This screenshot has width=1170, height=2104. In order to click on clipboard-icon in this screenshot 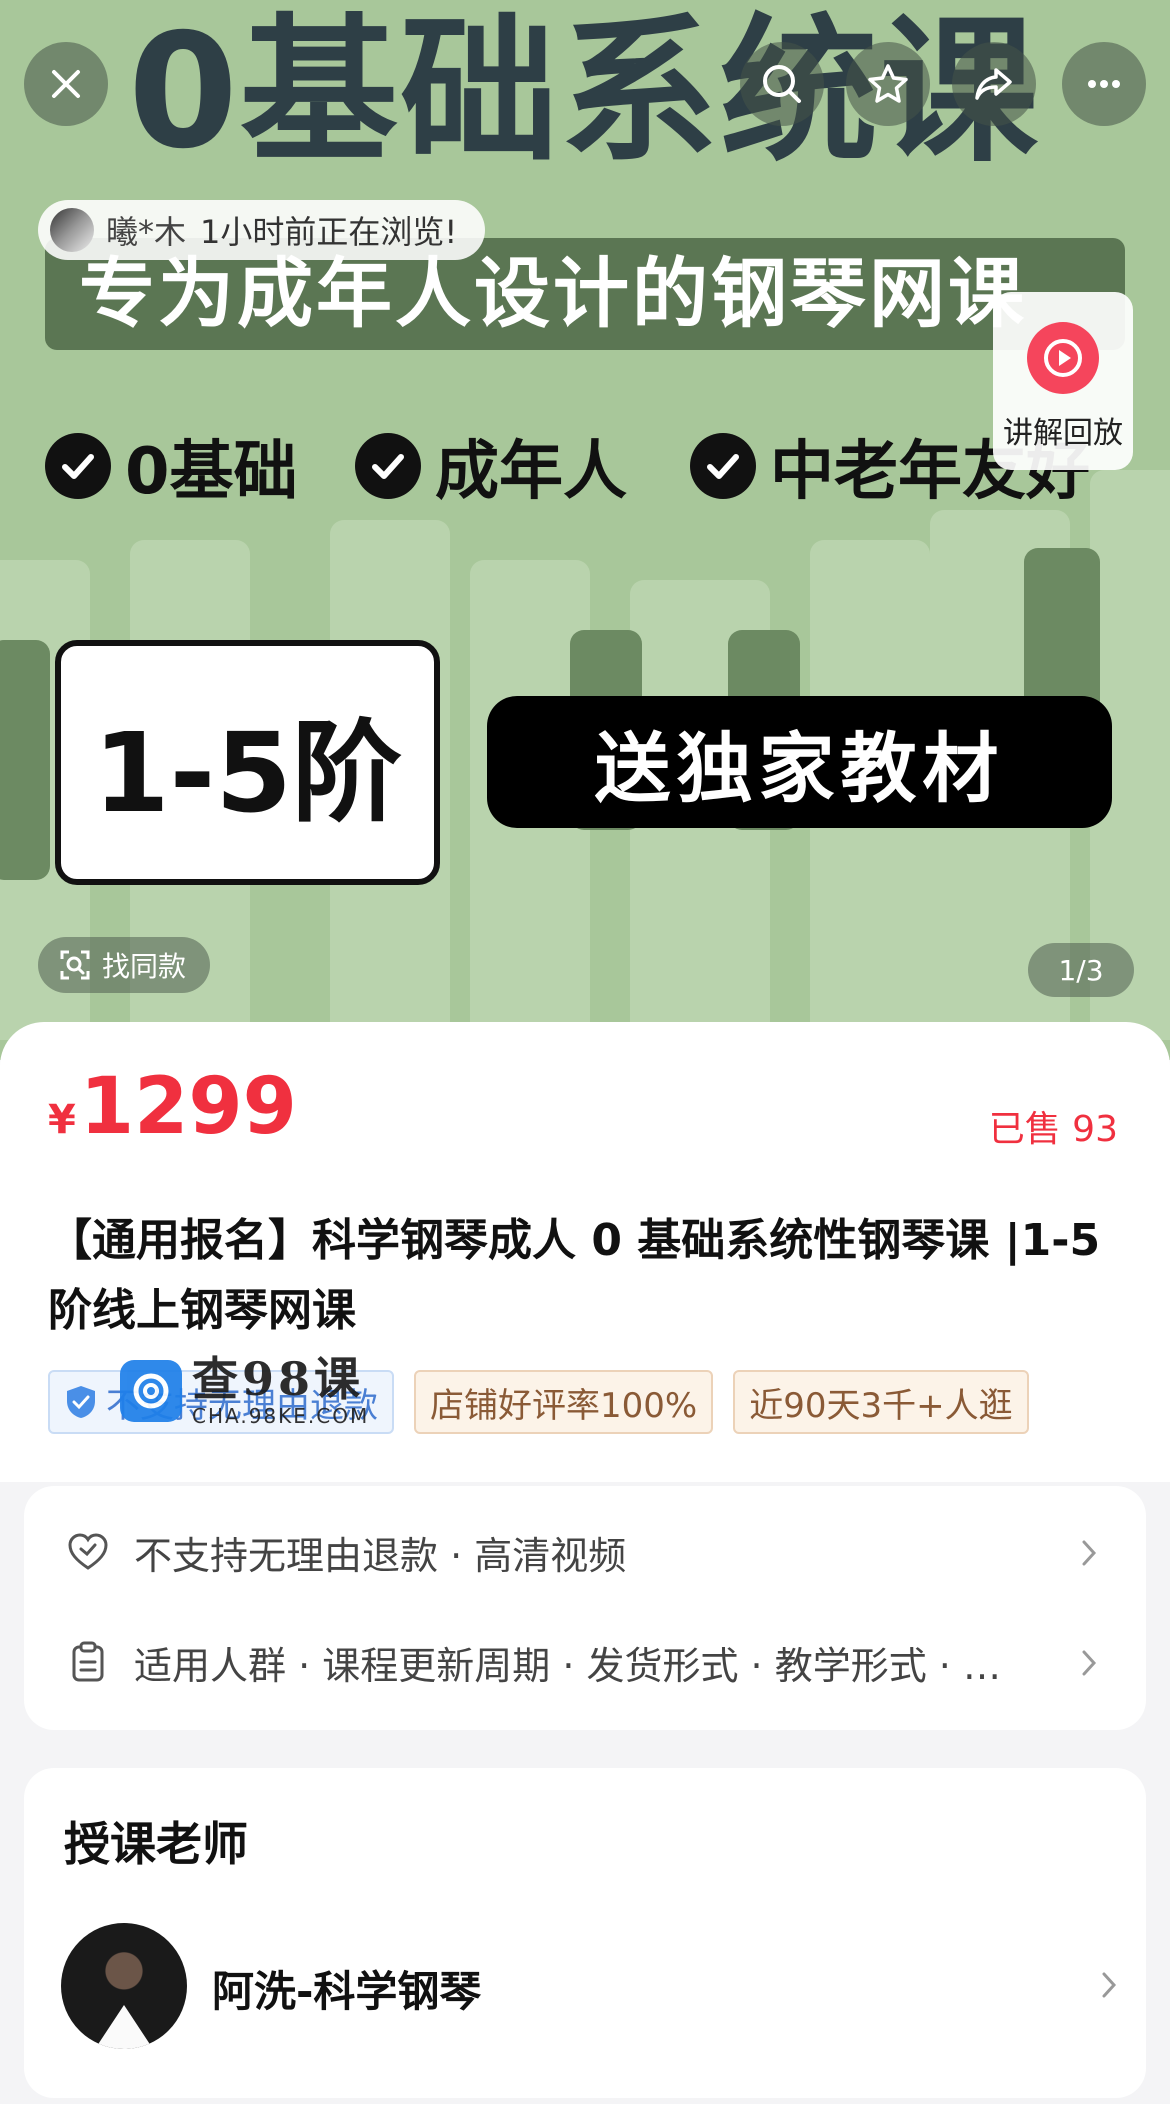, I will do `click(88, 1662)`.